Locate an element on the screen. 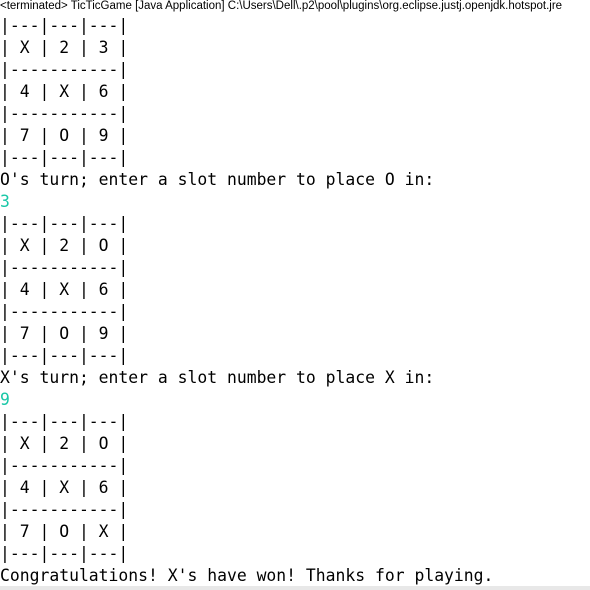  console-user-input-line: 9 is located at coordinates (5, 399).